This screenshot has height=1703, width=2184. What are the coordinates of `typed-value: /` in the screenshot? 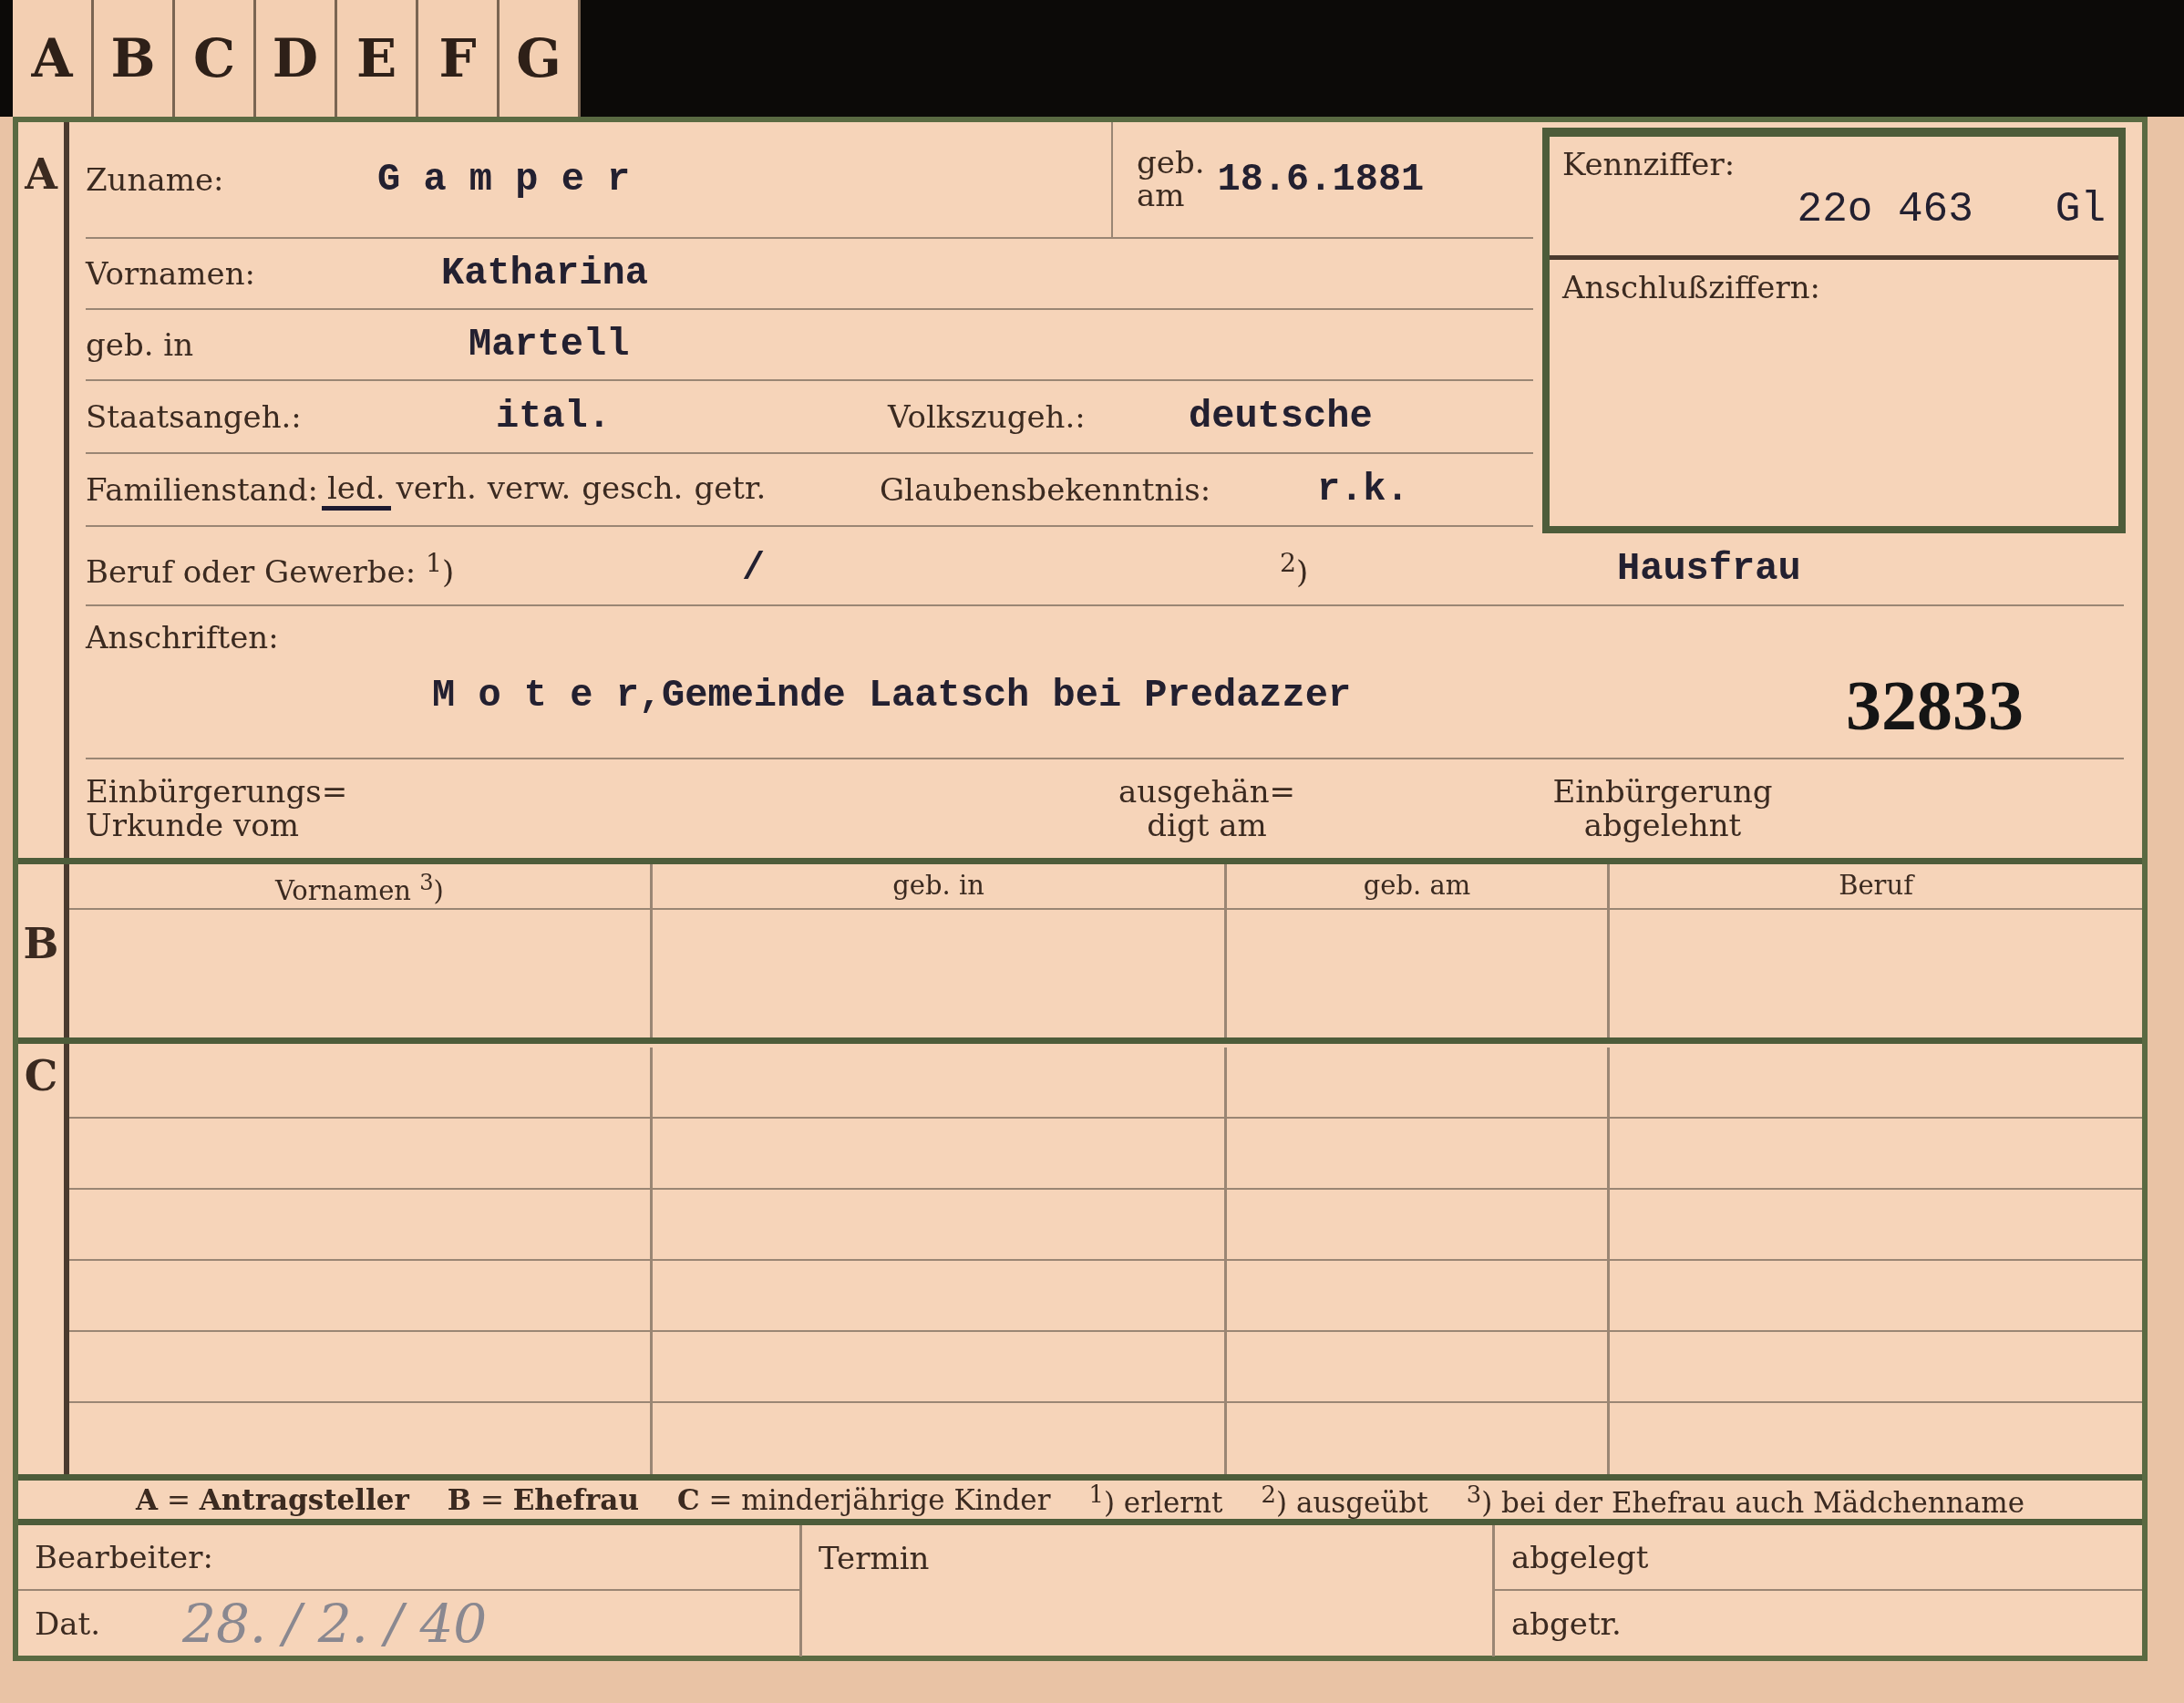 It's located at (754, 569).